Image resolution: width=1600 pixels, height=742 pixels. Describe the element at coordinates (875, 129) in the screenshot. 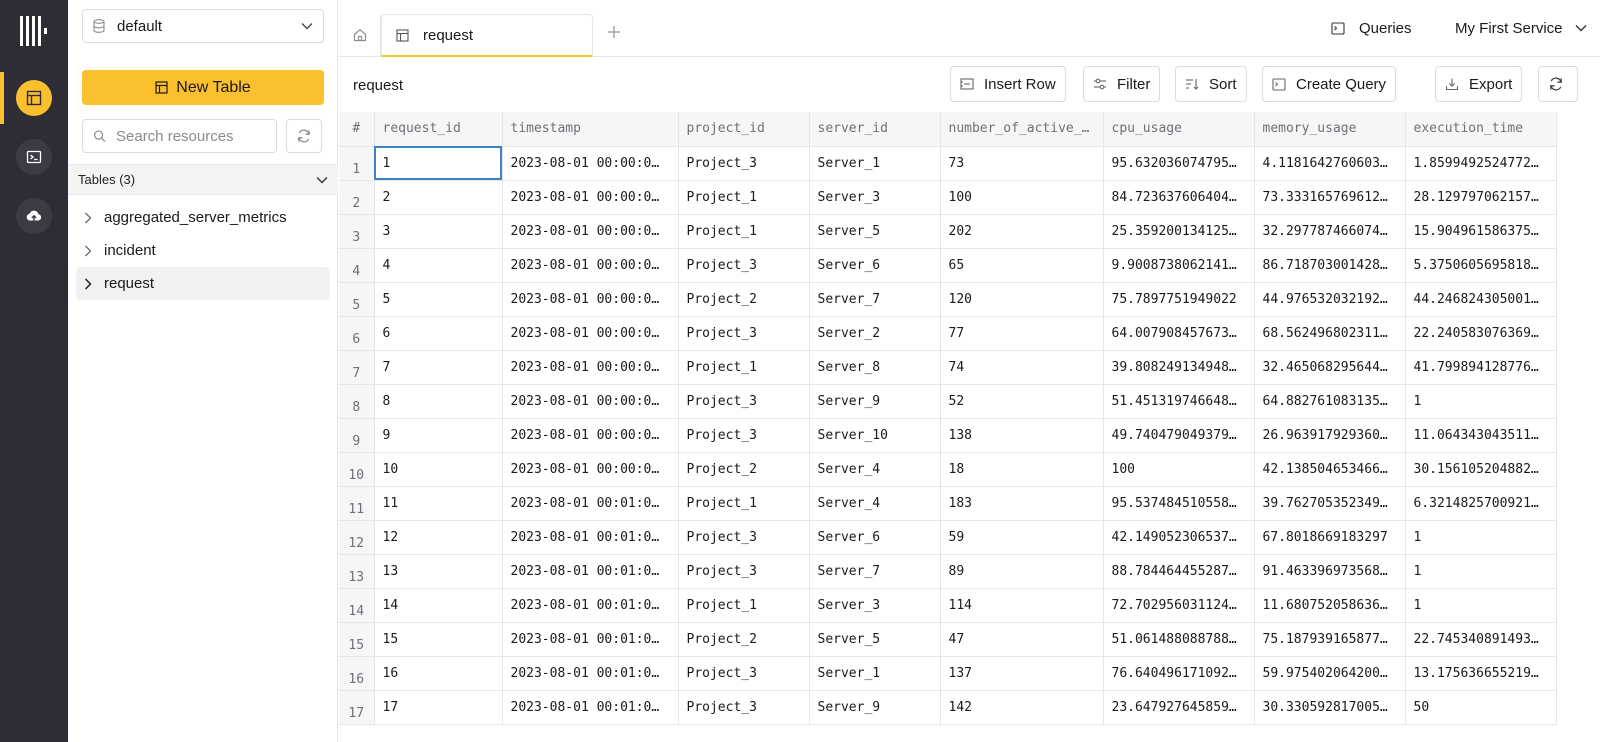

I see `column-header: server_id` at that location.